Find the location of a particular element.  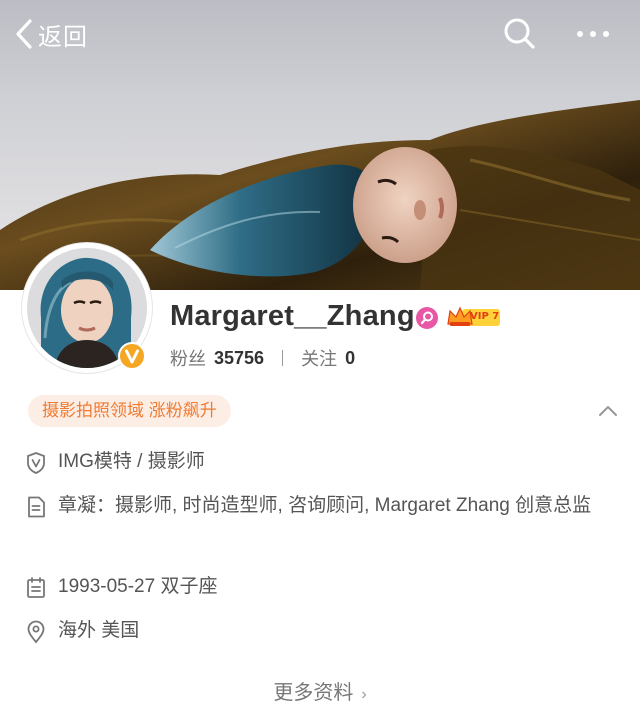

chevron-right-icon: › is located at coordinates (364, 694).